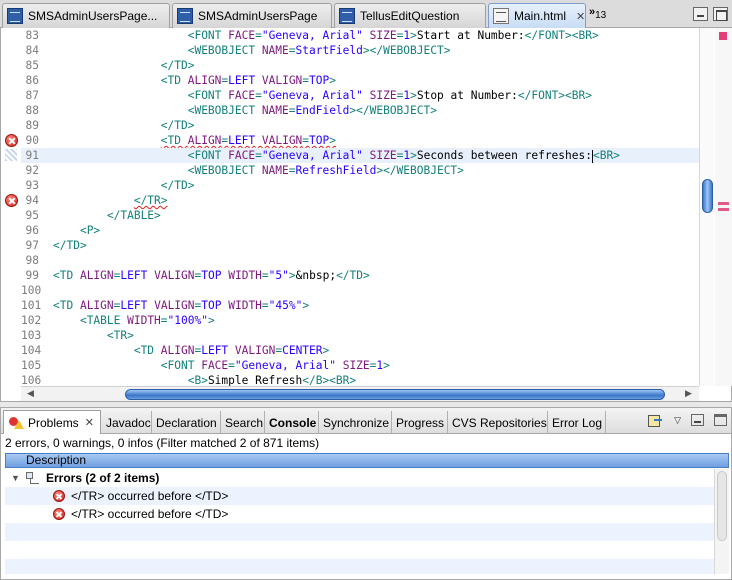 The image size is (732, 580). I want to click on line-code: <TR>, so click(93, 335).